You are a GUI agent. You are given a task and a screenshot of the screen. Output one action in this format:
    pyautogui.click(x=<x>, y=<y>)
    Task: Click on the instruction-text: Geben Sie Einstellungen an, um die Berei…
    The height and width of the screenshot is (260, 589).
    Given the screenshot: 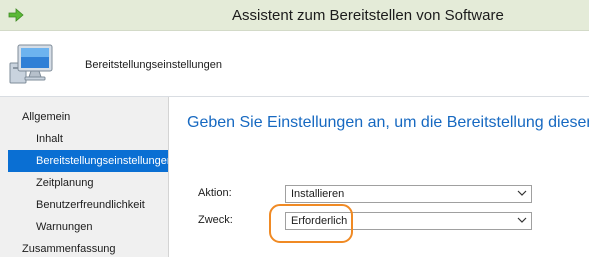 What is the action you would take?
    pyautogui.click(x=388, y=122)
    